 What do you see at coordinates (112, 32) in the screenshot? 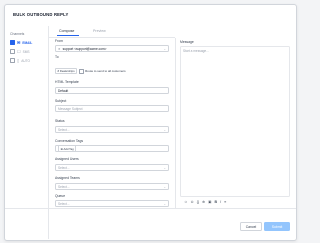
I see `tab-bar: Compose Preview` at bounding box center [112, 32].